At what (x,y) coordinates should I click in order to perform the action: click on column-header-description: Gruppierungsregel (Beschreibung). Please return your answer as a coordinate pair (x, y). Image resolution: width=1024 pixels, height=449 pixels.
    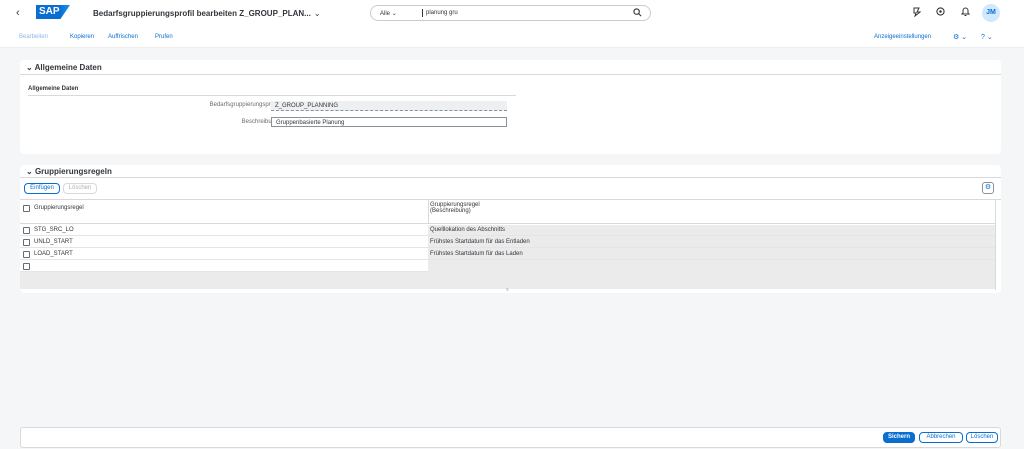
    Looking at the image, I should click on (455, 208).